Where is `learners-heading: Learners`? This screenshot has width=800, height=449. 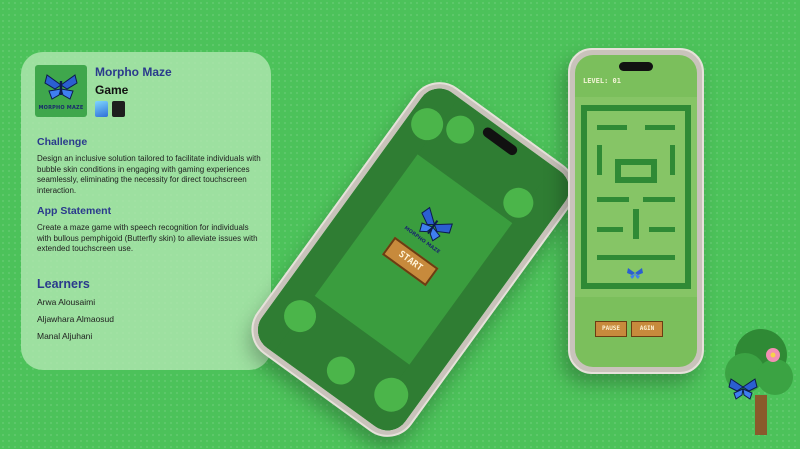 learners-heading: Learners is located at coordinates (63, 284).